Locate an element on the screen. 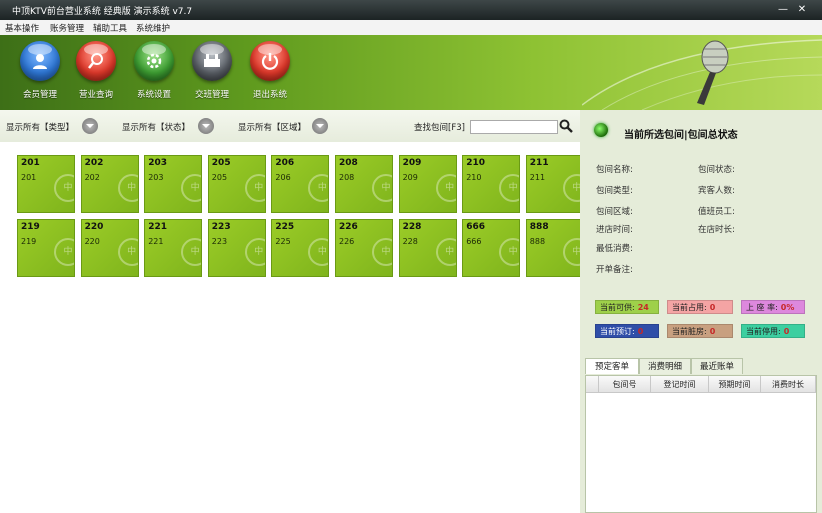 The width and height of the screenshot is (822, 513). search-room-input is located at coordinates (514, 127).